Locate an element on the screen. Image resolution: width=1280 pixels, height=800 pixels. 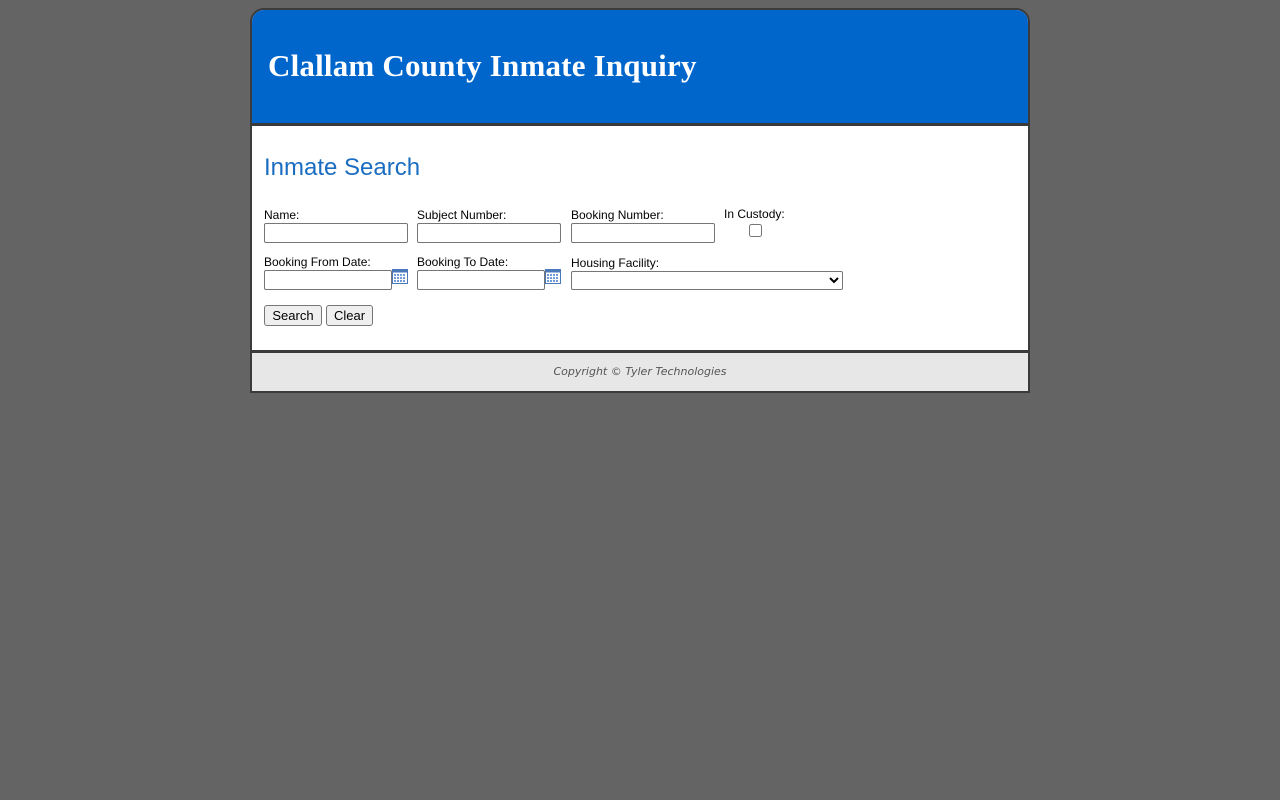
booking-number-label: Booking Number: is located at coordinates (617, 215).